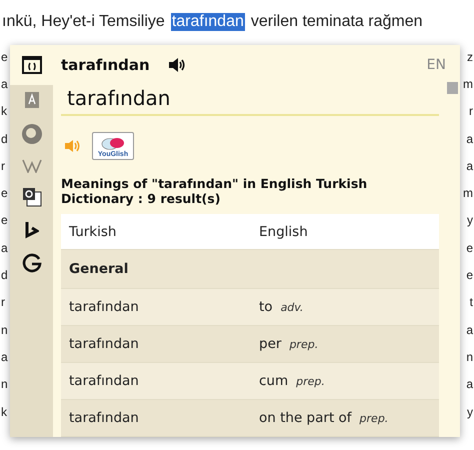 Image resolution: width=474 pixels, height=450 pixels. I want to click on body-text: ınkü, Hey'et-i Temsiliye, so click(83, 22).